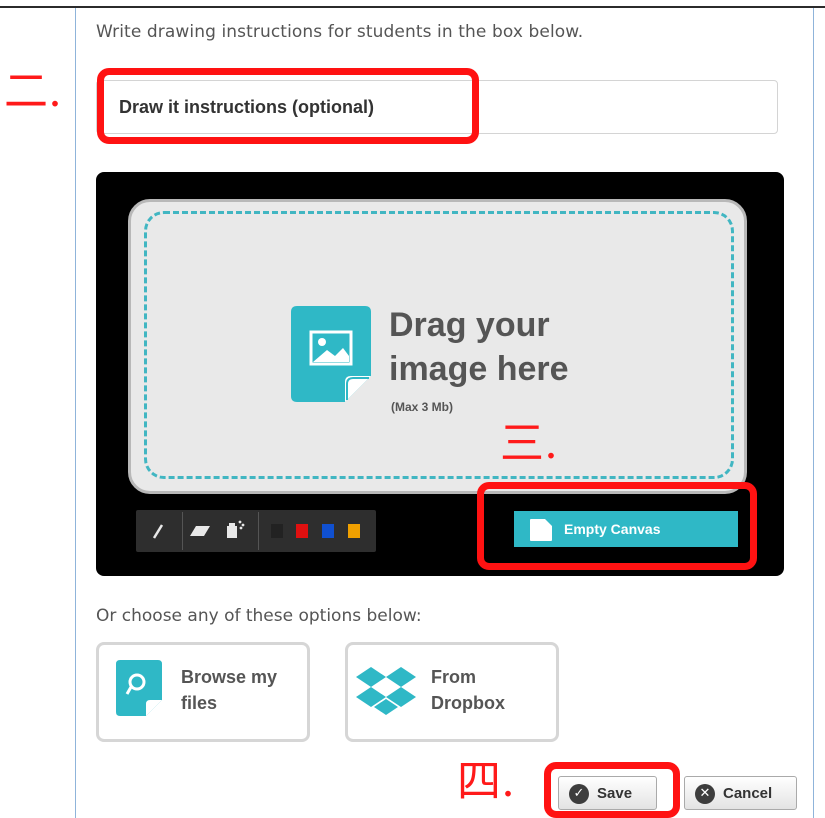 This screenshot has height=818, width=825. What do you see at coordinates (486, 781) in the screenshot?
I see `annotation-label-4: 四.` at bounding box center [486, 781].